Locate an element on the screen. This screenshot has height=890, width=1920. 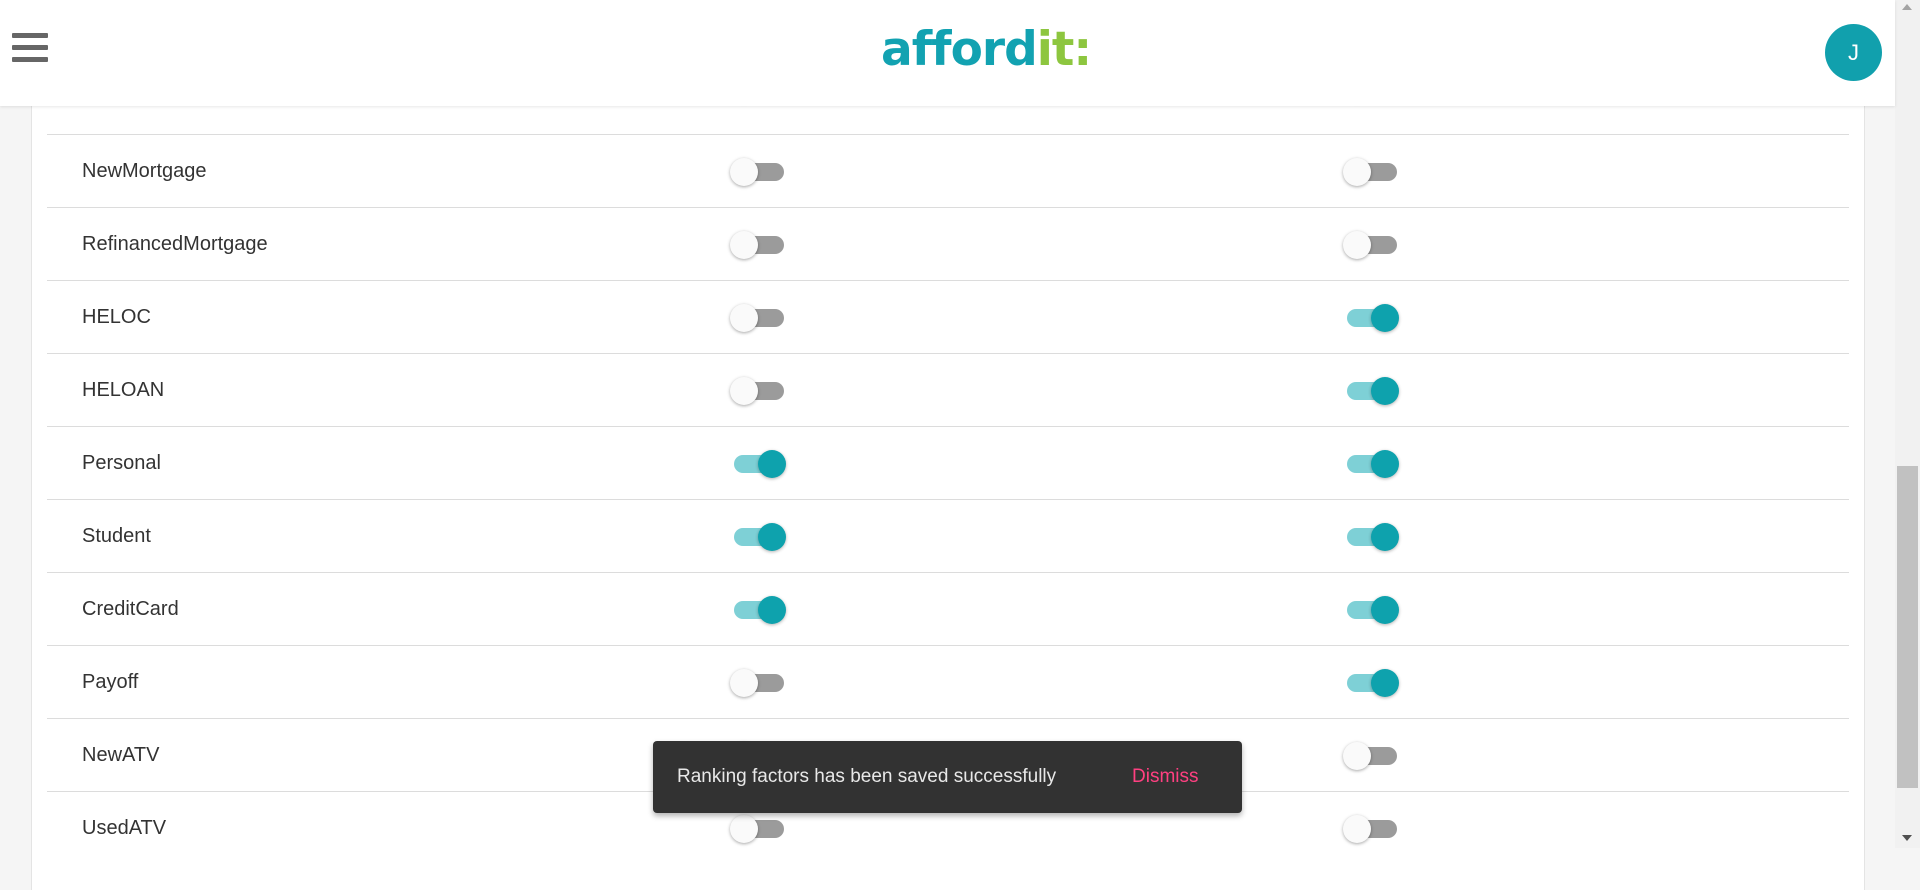
table-row: RefinancedMortgage is located at coordinates (948, 243).